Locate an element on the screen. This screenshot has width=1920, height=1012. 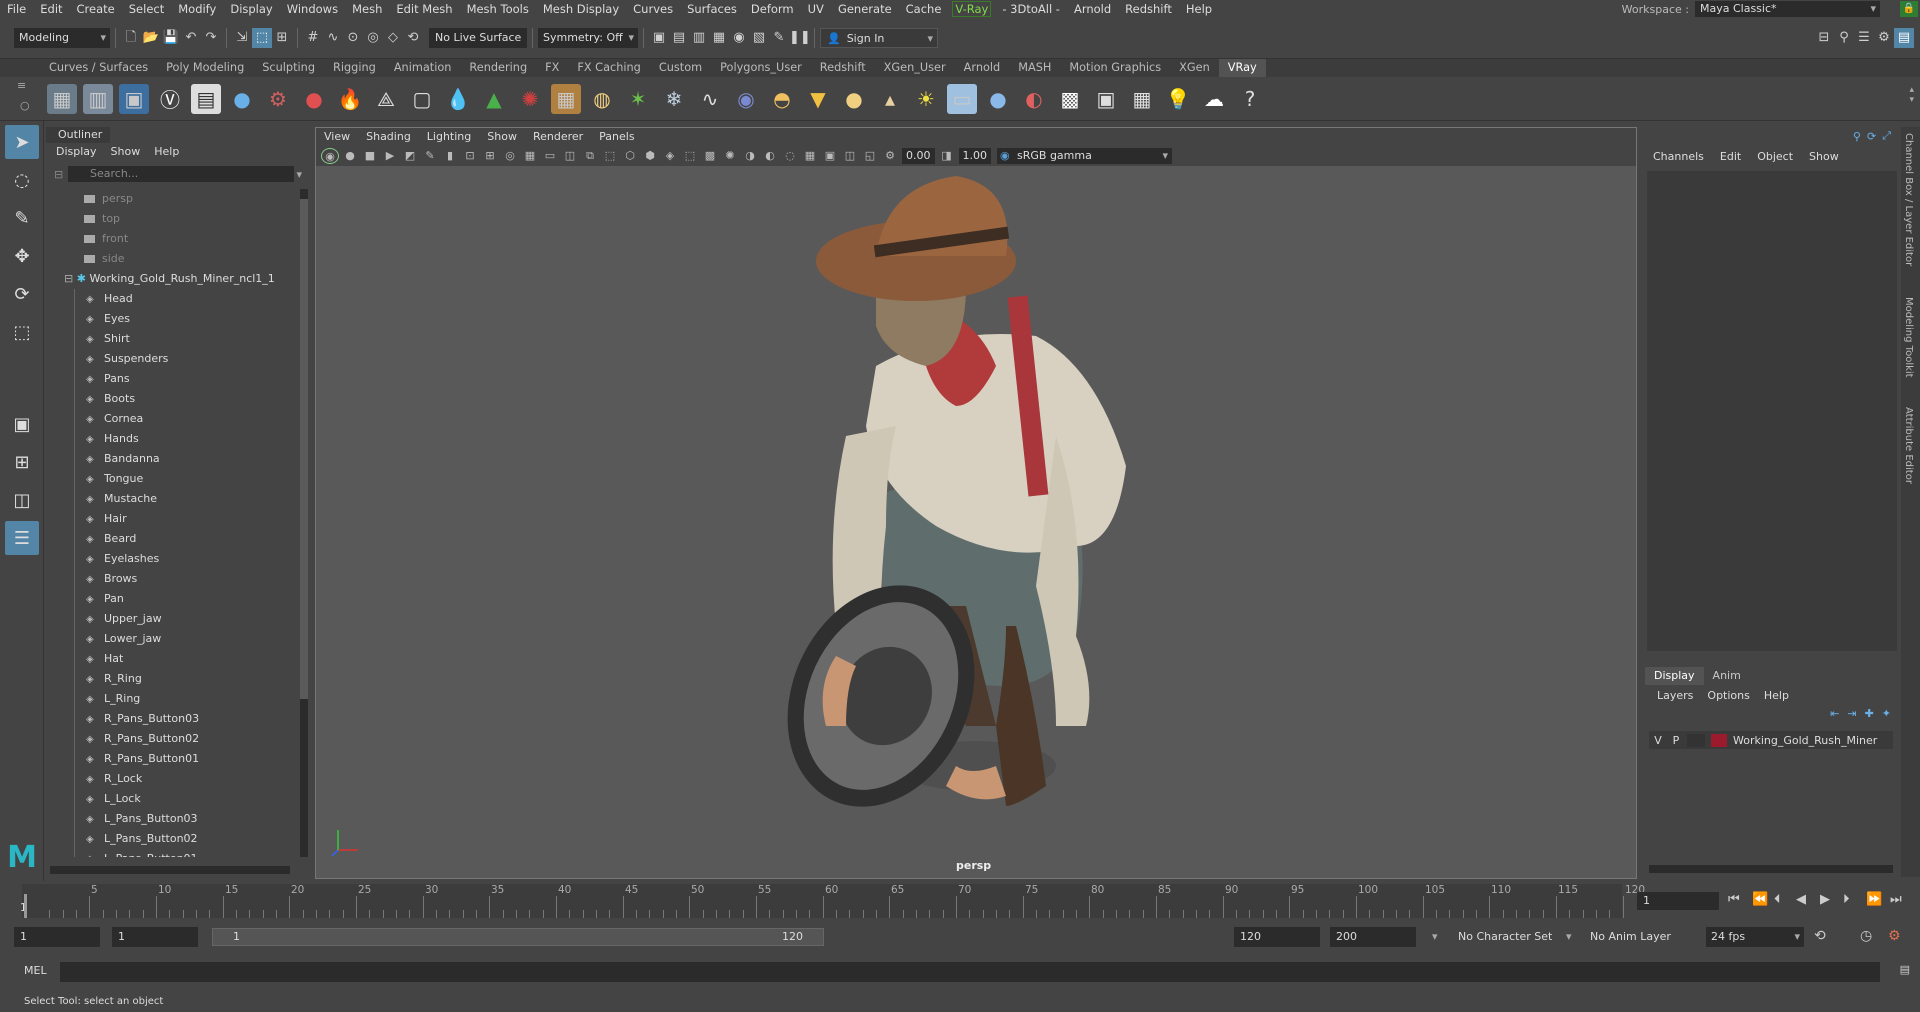
outliner-root-group: ⊟ ✱ Working_Gold_Rush_Miner_ncl1_1 is located at coordinates (170, 279).